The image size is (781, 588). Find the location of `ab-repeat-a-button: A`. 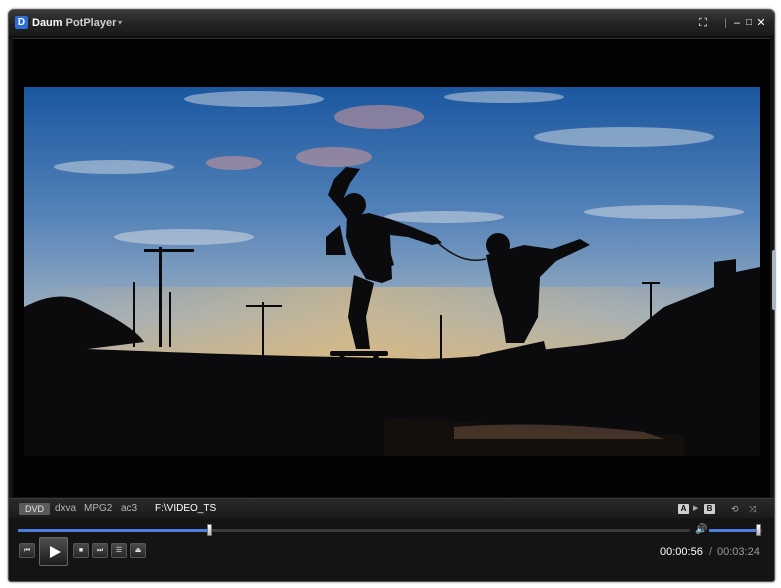

ab-repeat-a-button: A is located at coordinates (683, 509).